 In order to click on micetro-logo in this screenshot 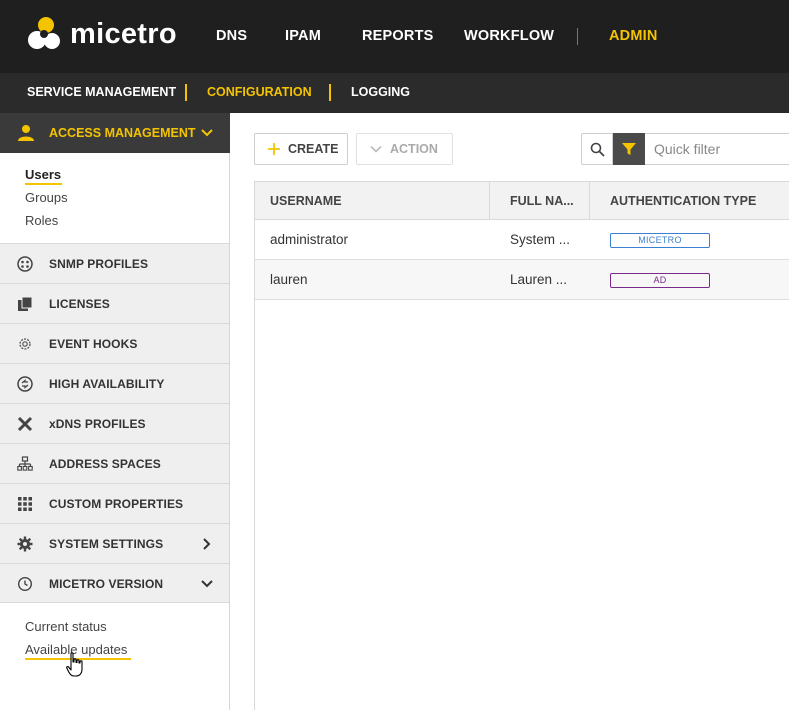, I will do `click(46, 35)`.